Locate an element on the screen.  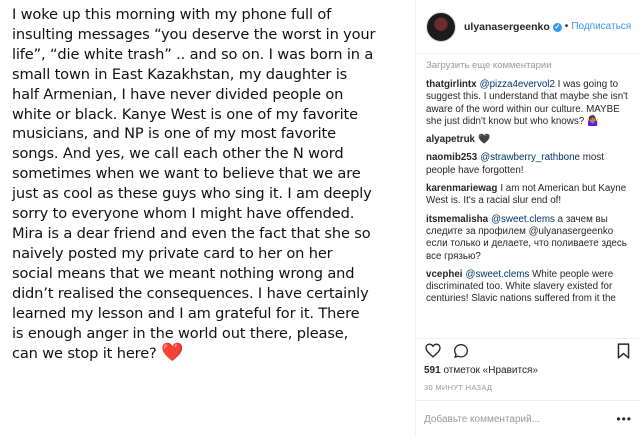
bookmark-icon is located at coordinates (623, 351).